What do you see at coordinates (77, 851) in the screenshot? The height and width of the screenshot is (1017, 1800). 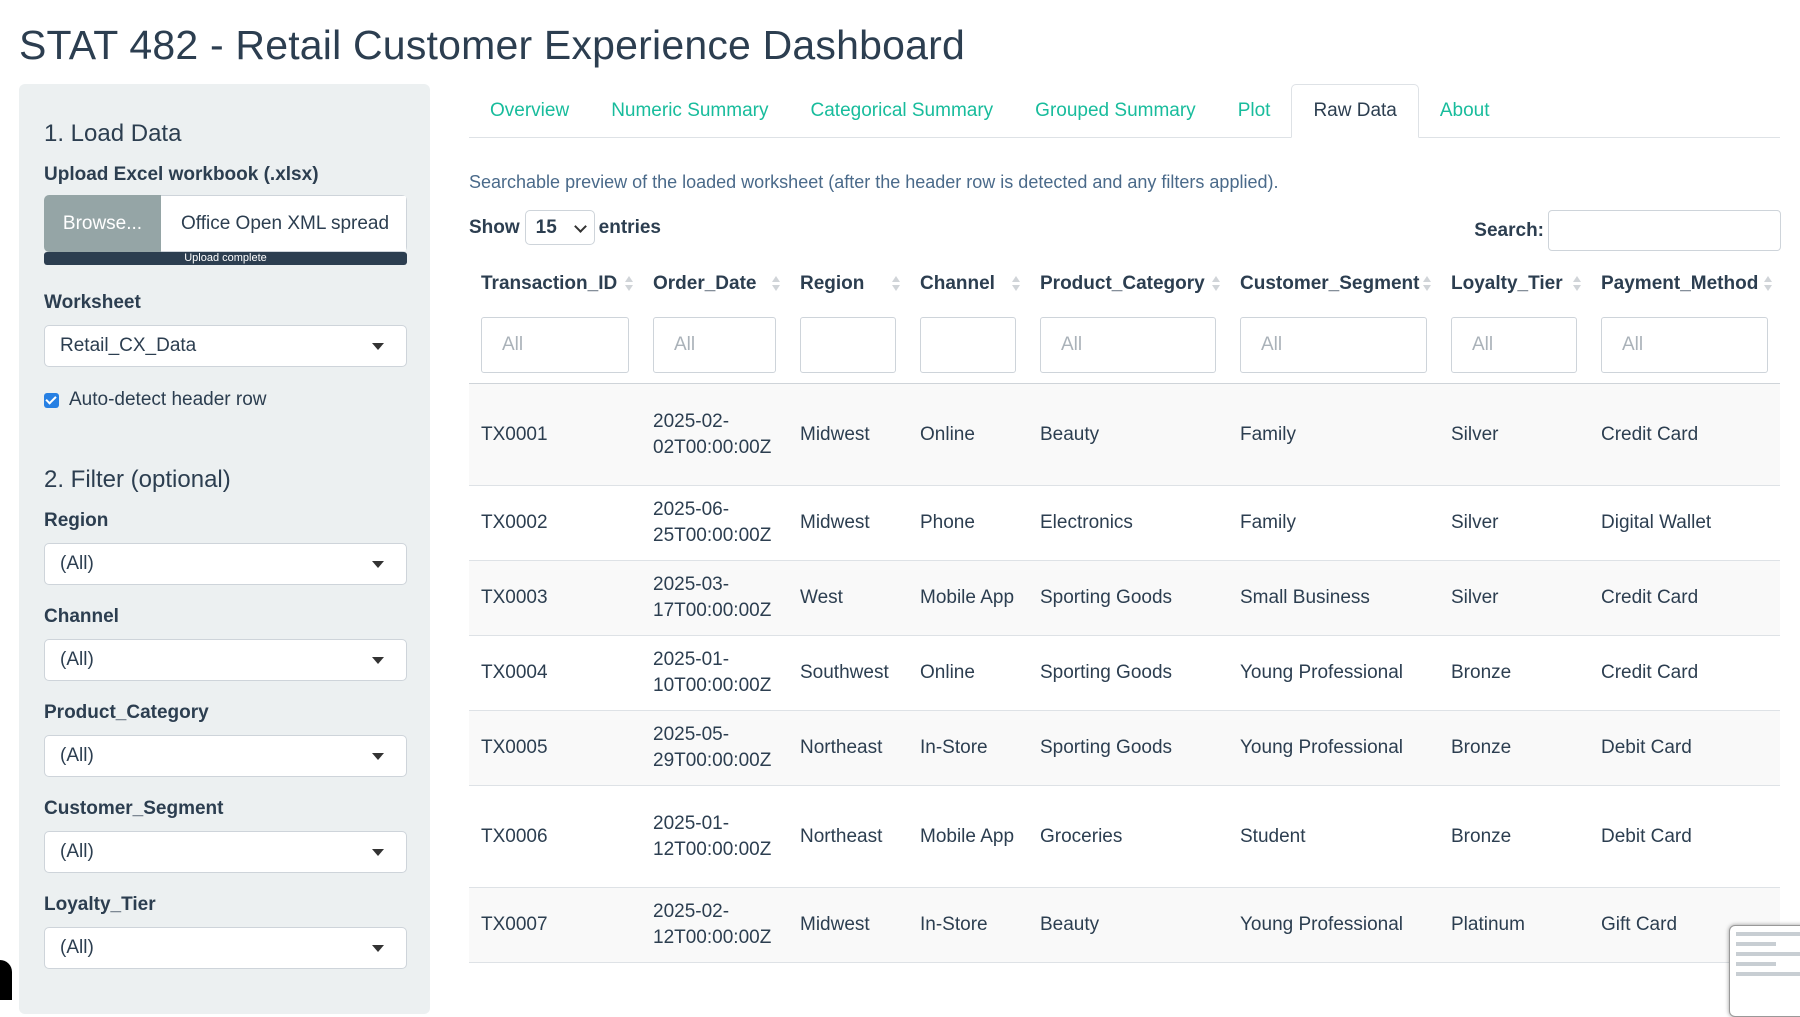 I see `customer-segment-select-value: (All)` at bounding box center [77, 851].